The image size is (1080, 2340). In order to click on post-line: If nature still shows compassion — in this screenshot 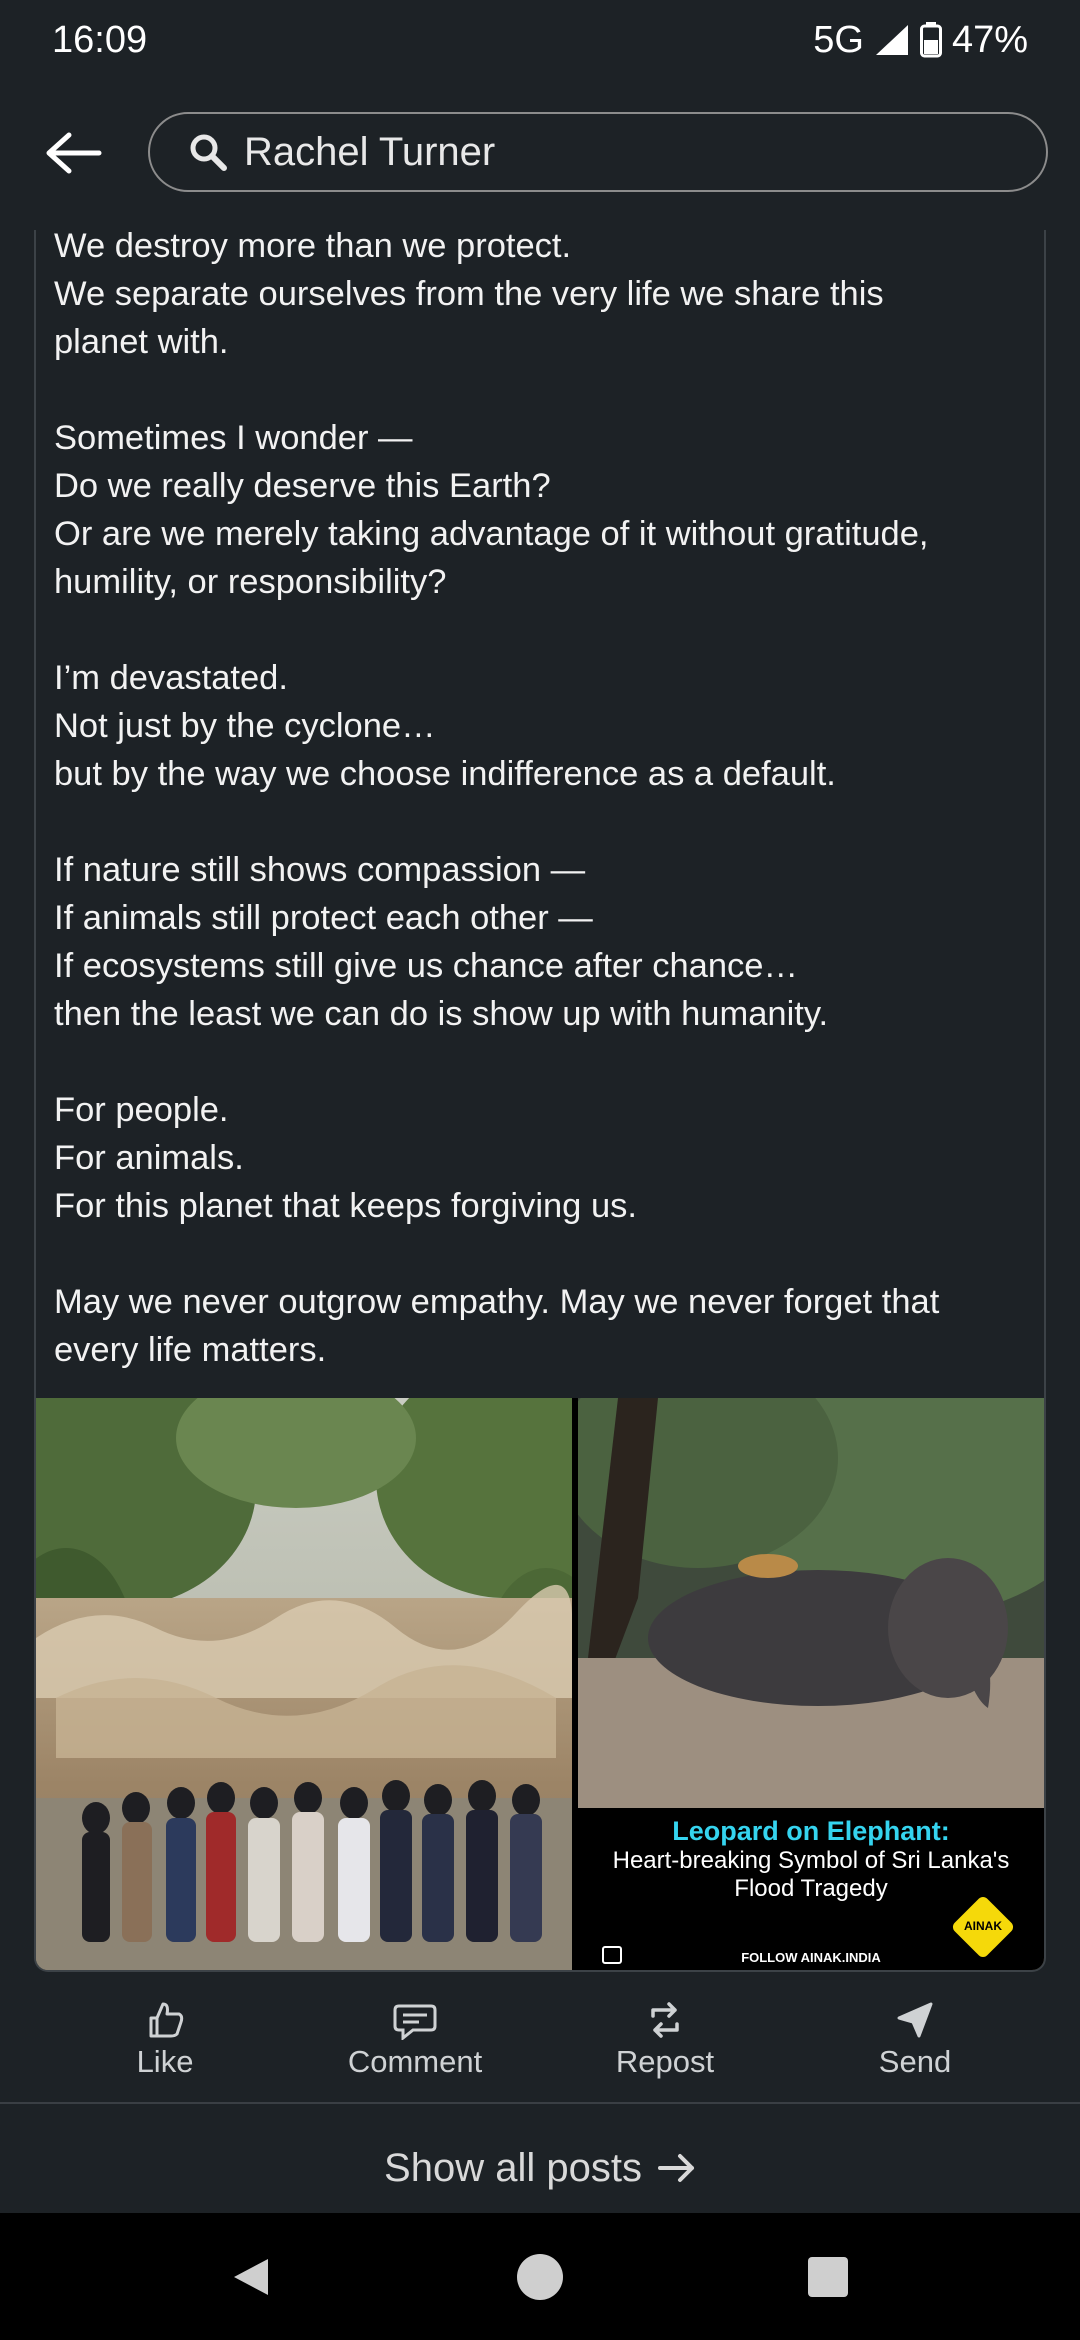, I will do `click(320, 870)`.